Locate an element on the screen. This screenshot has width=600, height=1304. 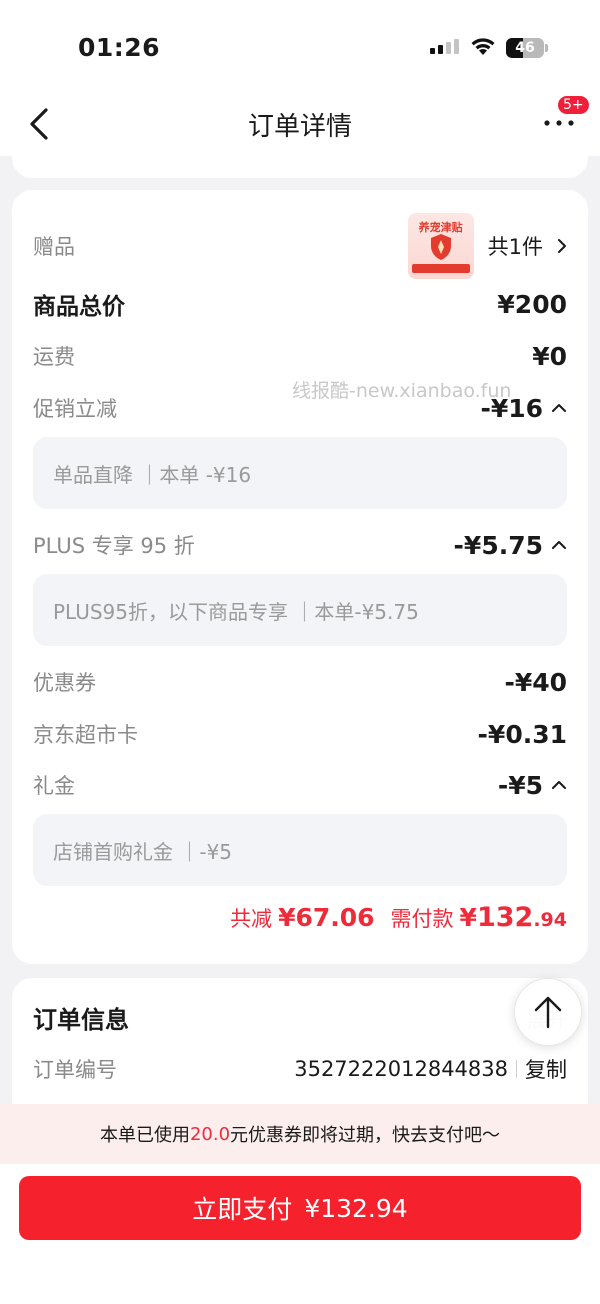
battery-icon: 46 is located at coordinates (525, 48).